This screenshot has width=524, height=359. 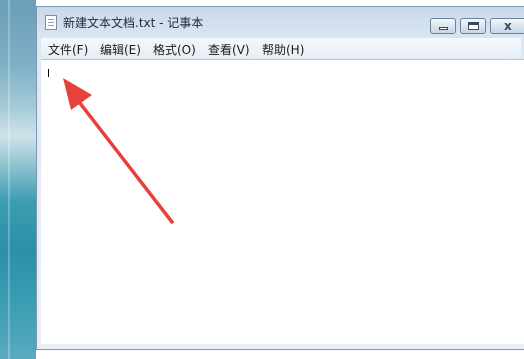 I want to click on maximize-button, so click(x=473, y=26).